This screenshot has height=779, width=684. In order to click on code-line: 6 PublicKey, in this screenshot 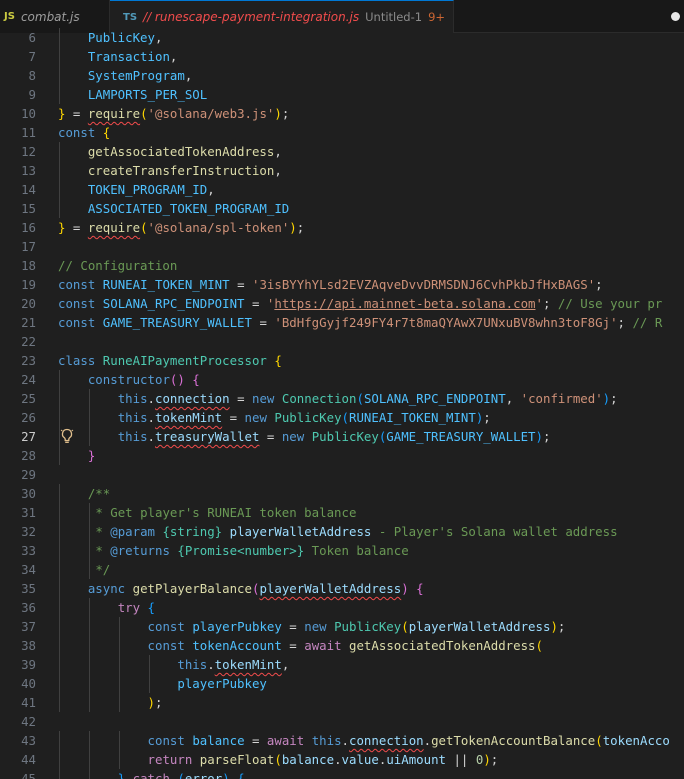, I will do `click(342, 37)`.